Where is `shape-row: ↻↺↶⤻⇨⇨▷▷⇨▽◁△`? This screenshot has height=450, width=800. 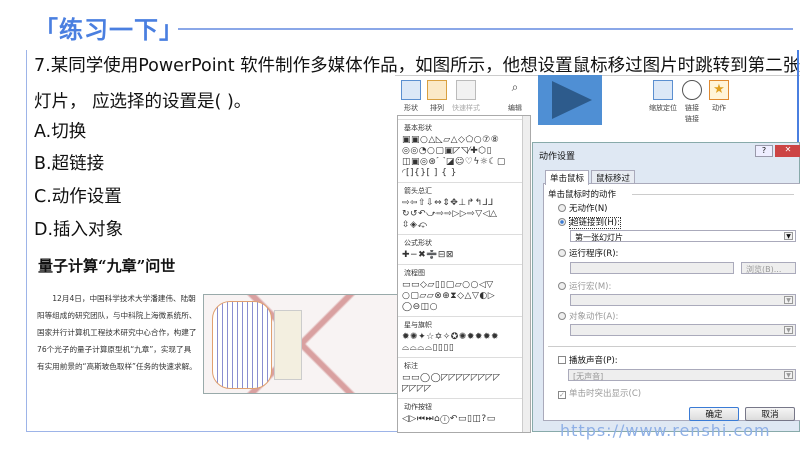
shape-row: ↻↺↶⤻⇨⇨▷▷⇨▽◁△ is located at coordinates (464, 214).